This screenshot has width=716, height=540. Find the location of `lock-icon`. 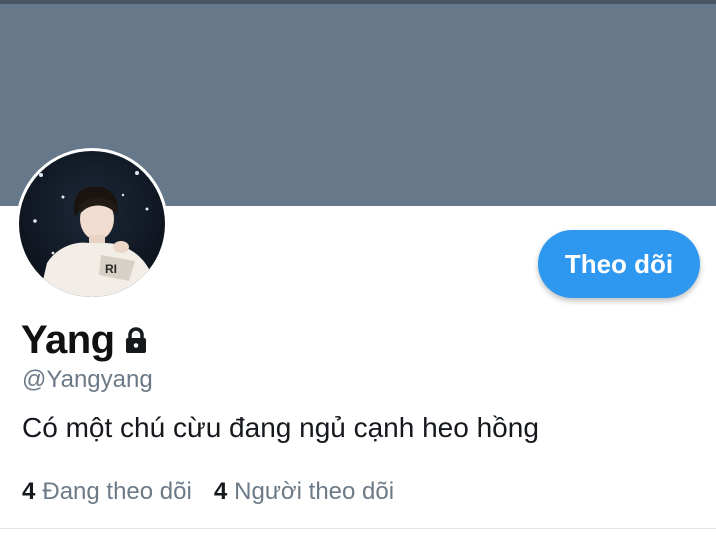

lock-icon is located at coordinates (133, 340).